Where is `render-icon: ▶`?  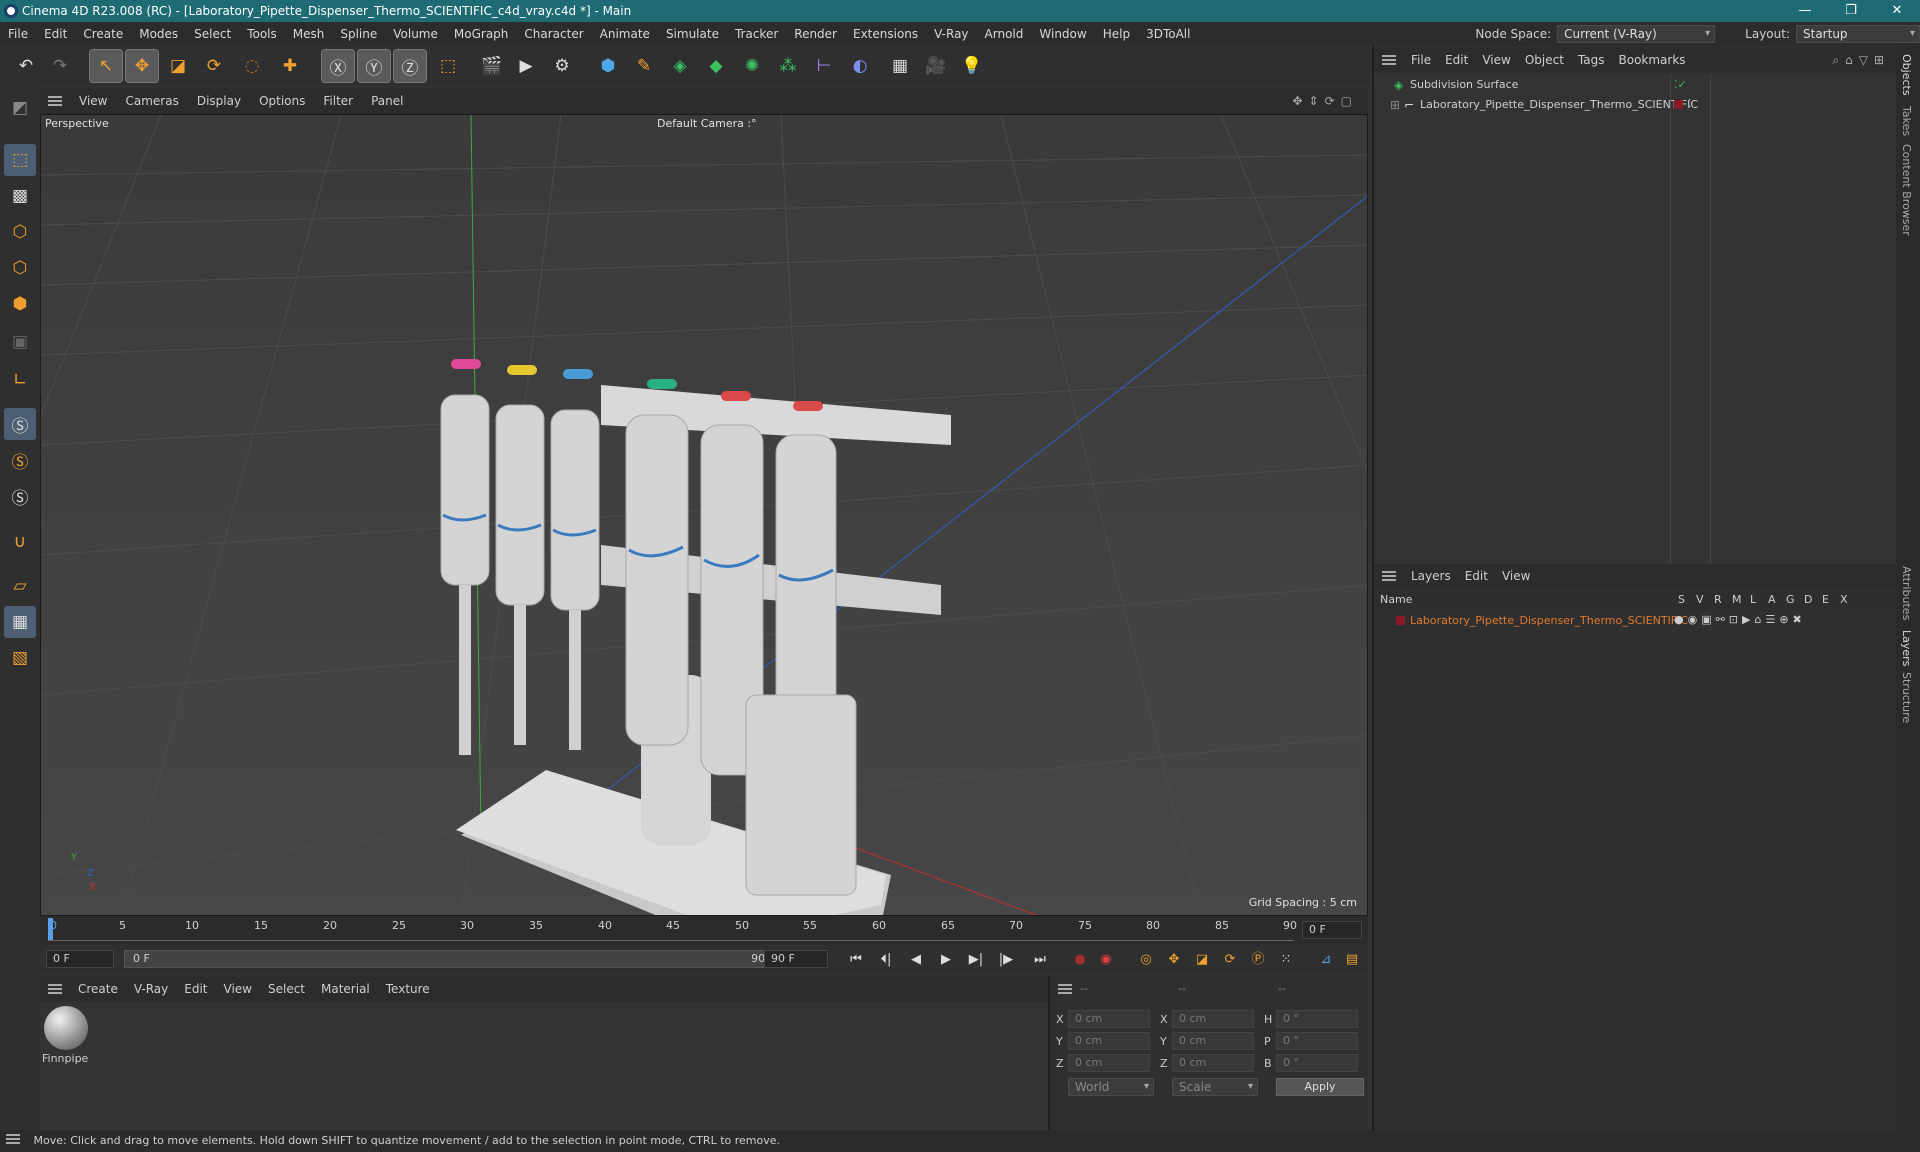
render-icon: ▶ is located at coordinates (526, 66).